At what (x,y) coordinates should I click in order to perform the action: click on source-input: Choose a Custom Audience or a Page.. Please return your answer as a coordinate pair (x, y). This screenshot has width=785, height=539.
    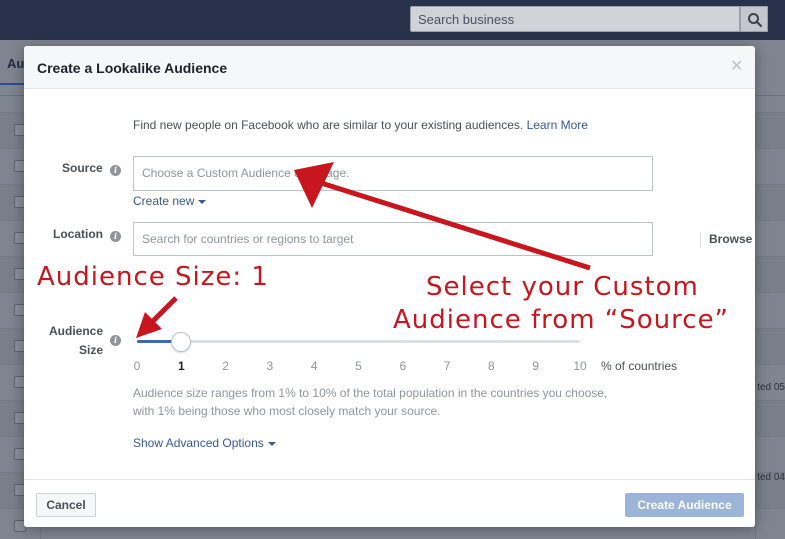
    Looking at the image, I should click on (393, 173).